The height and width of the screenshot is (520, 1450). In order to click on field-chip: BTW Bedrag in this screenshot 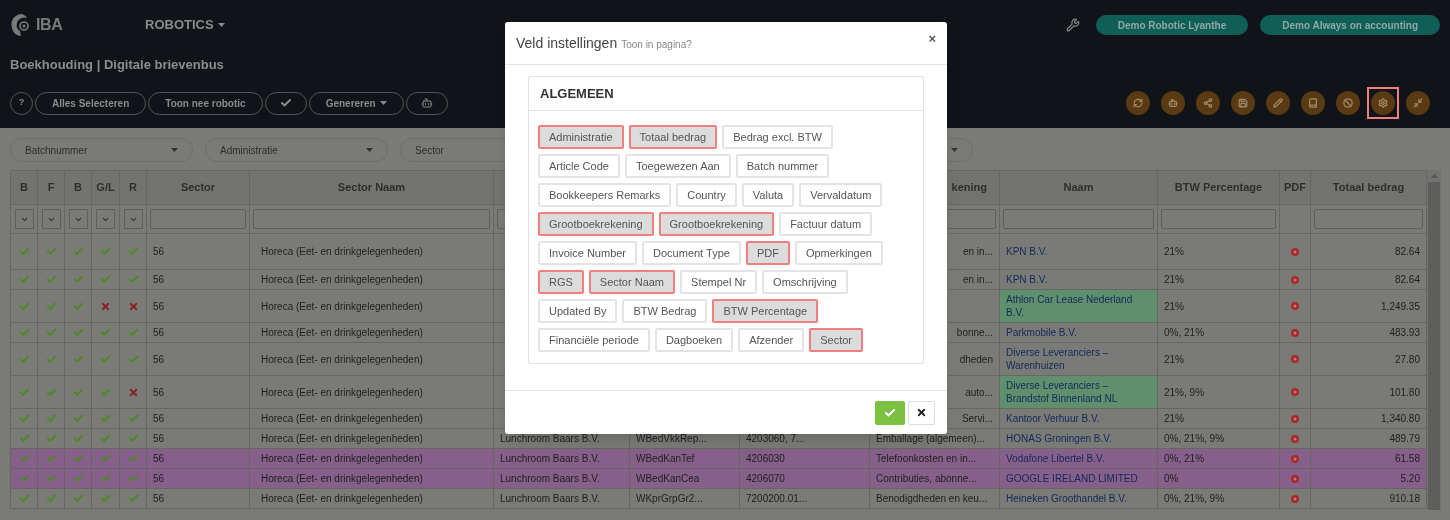, I will do `click(665, 311)`.